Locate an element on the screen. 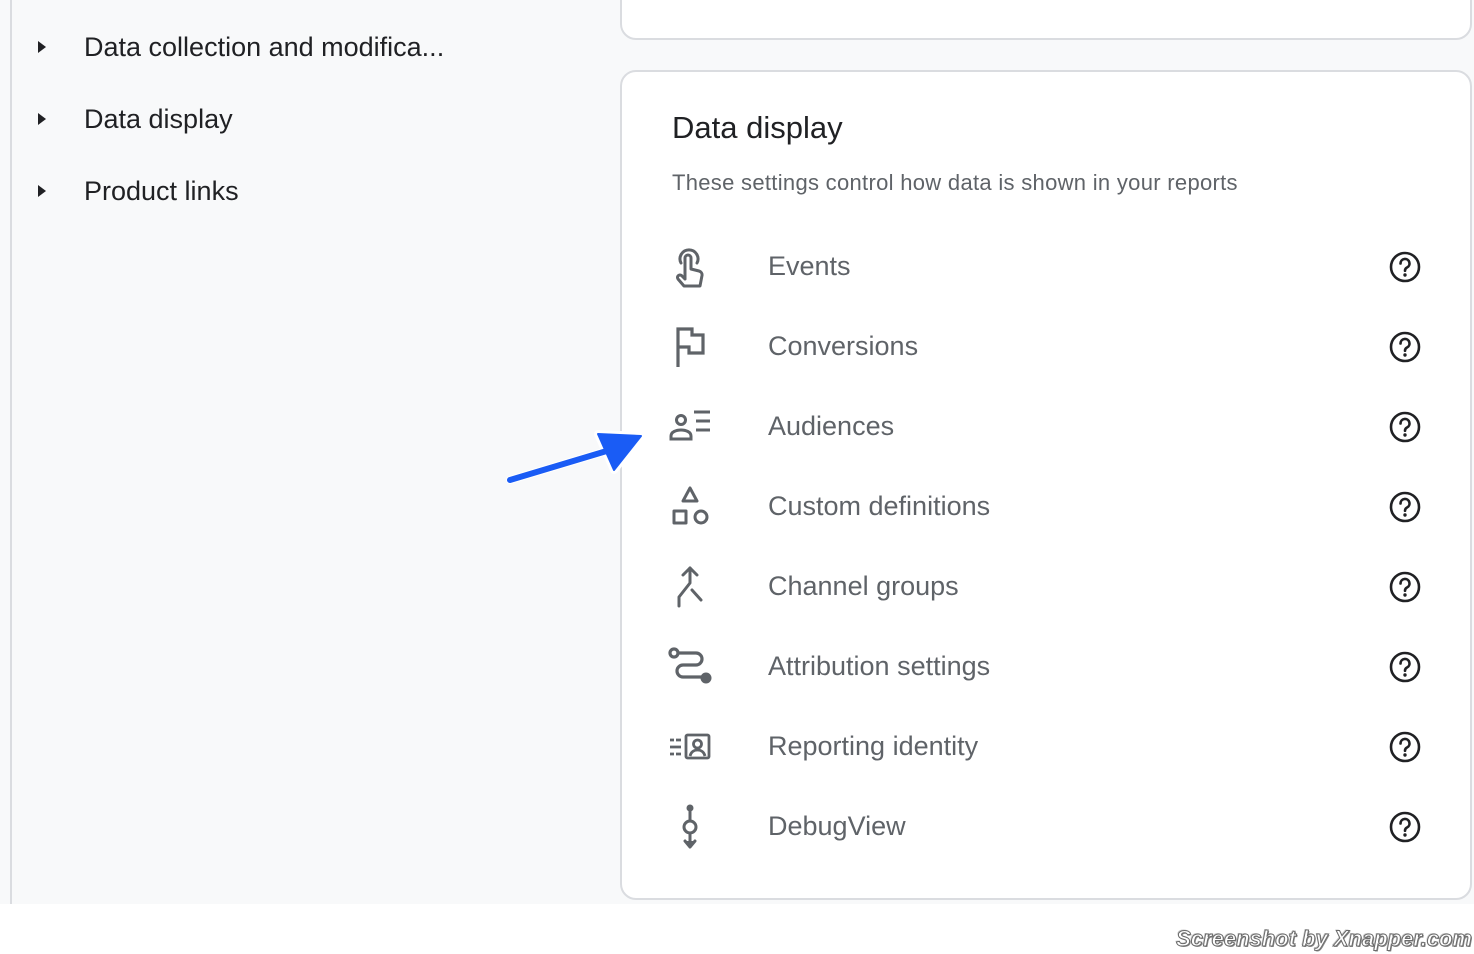 The height and width of the screenshot is (954, 1474). annotation-arrow-icon is located at coordinates (578, 460).